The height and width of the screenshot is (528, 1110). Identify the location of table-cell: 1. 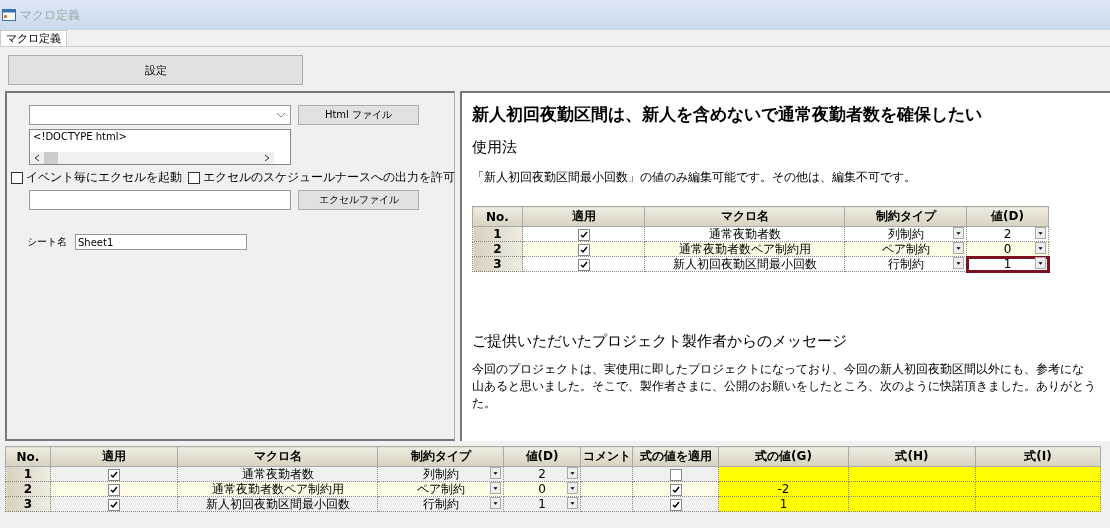
(542, 504).